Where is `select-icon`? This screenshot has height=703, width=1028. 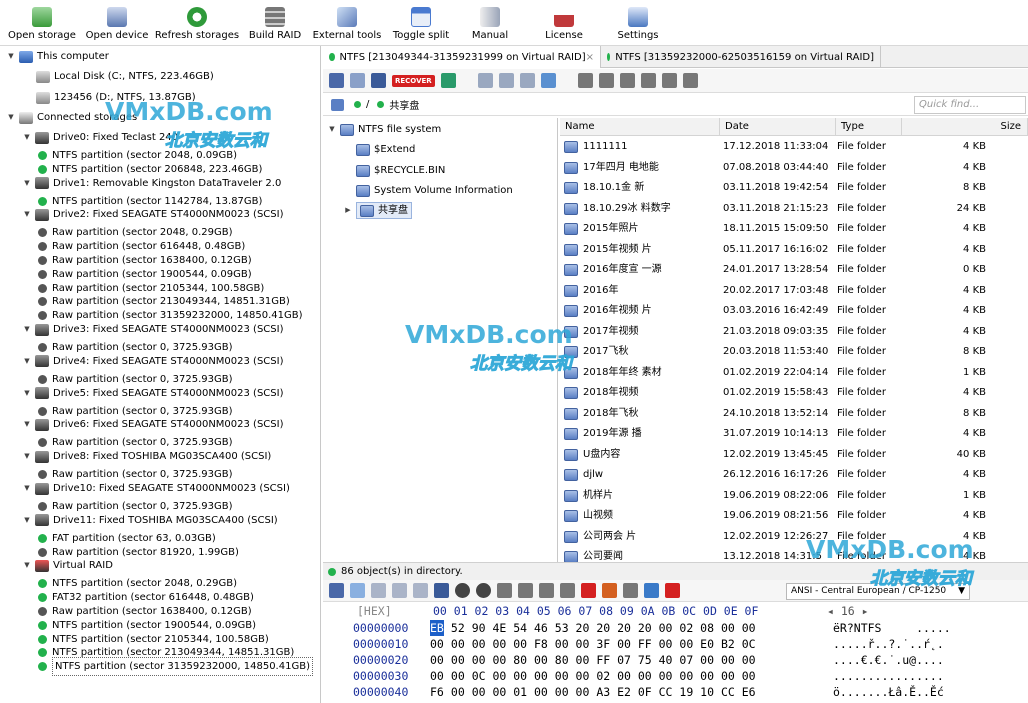 select-icon is located at coordinates (357, 590).